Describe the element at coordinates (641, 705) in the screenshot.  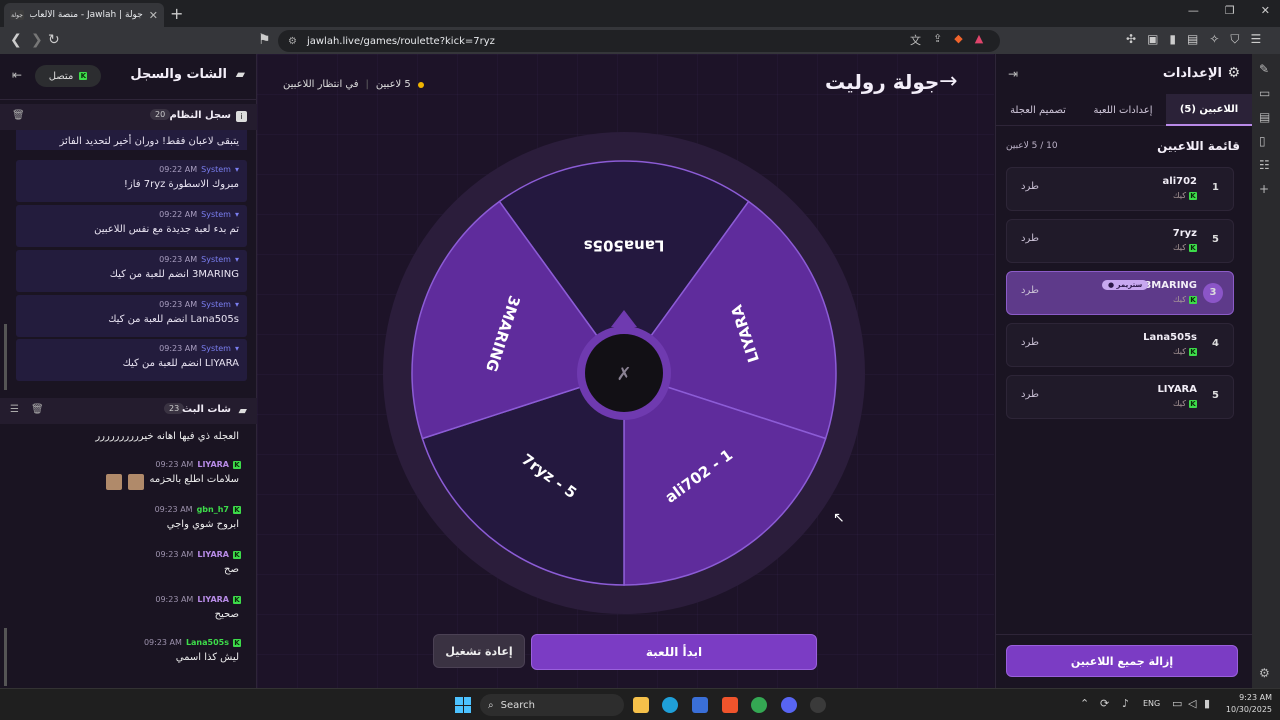
I see `file-explorer-icon` at that location.